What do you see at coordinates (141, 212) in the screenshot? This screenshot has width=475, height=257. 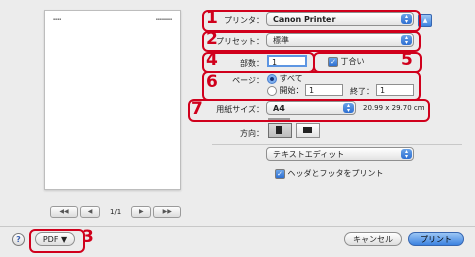 I see `next-page-button: ▶` at bounding box center [141, 212].